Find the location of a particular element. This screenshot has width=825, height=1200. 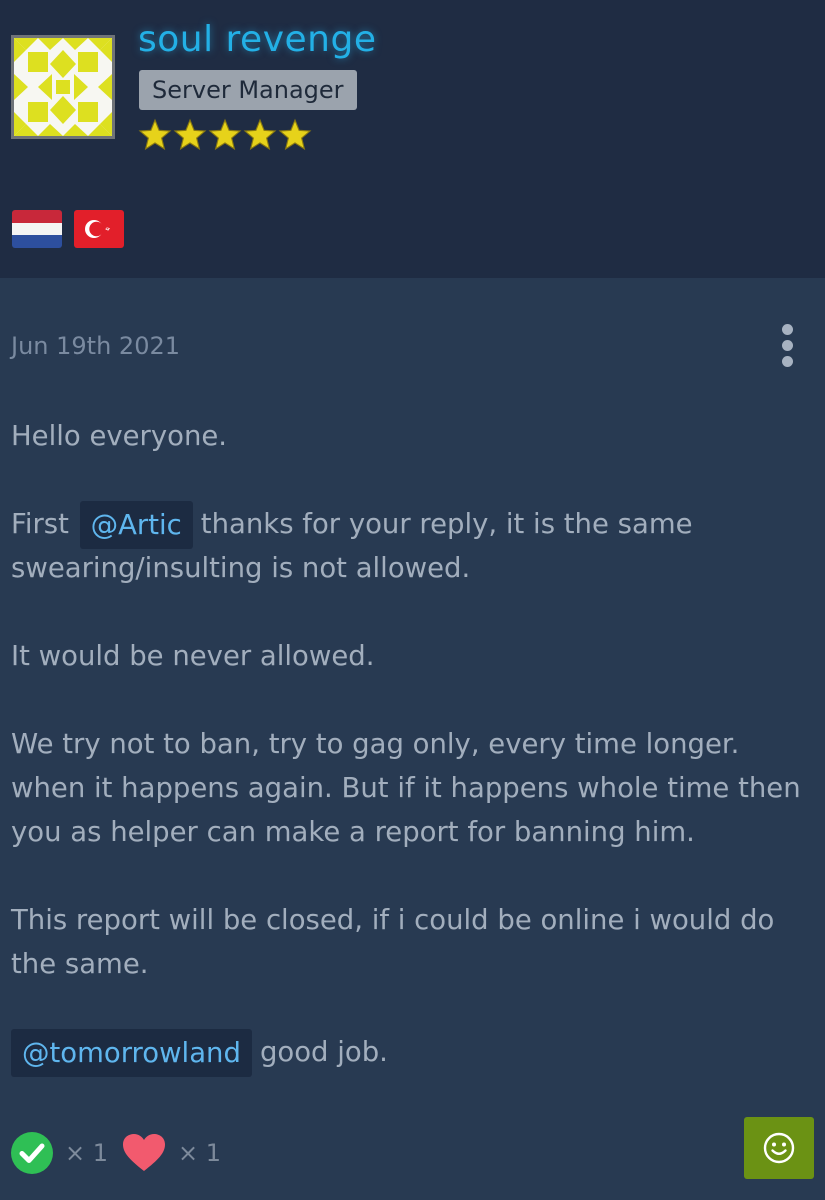

rank-badge: Server Manager is located at coordinates (248, 90).